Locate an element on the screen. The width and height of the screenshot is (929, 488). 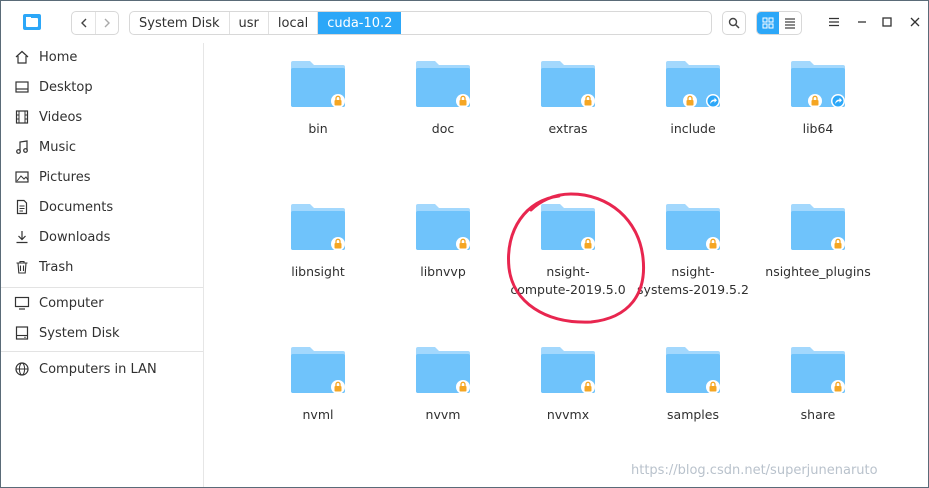
minimize-button is located at coordinates (862, 22).